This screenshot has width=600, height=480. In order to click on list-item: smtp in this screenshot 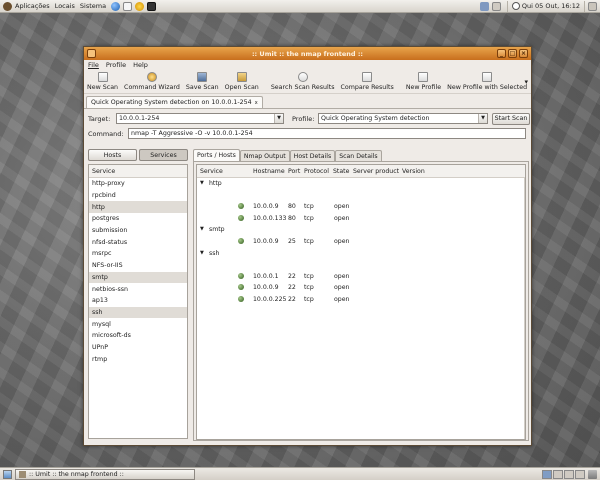, I will do `click(138, 277)`.